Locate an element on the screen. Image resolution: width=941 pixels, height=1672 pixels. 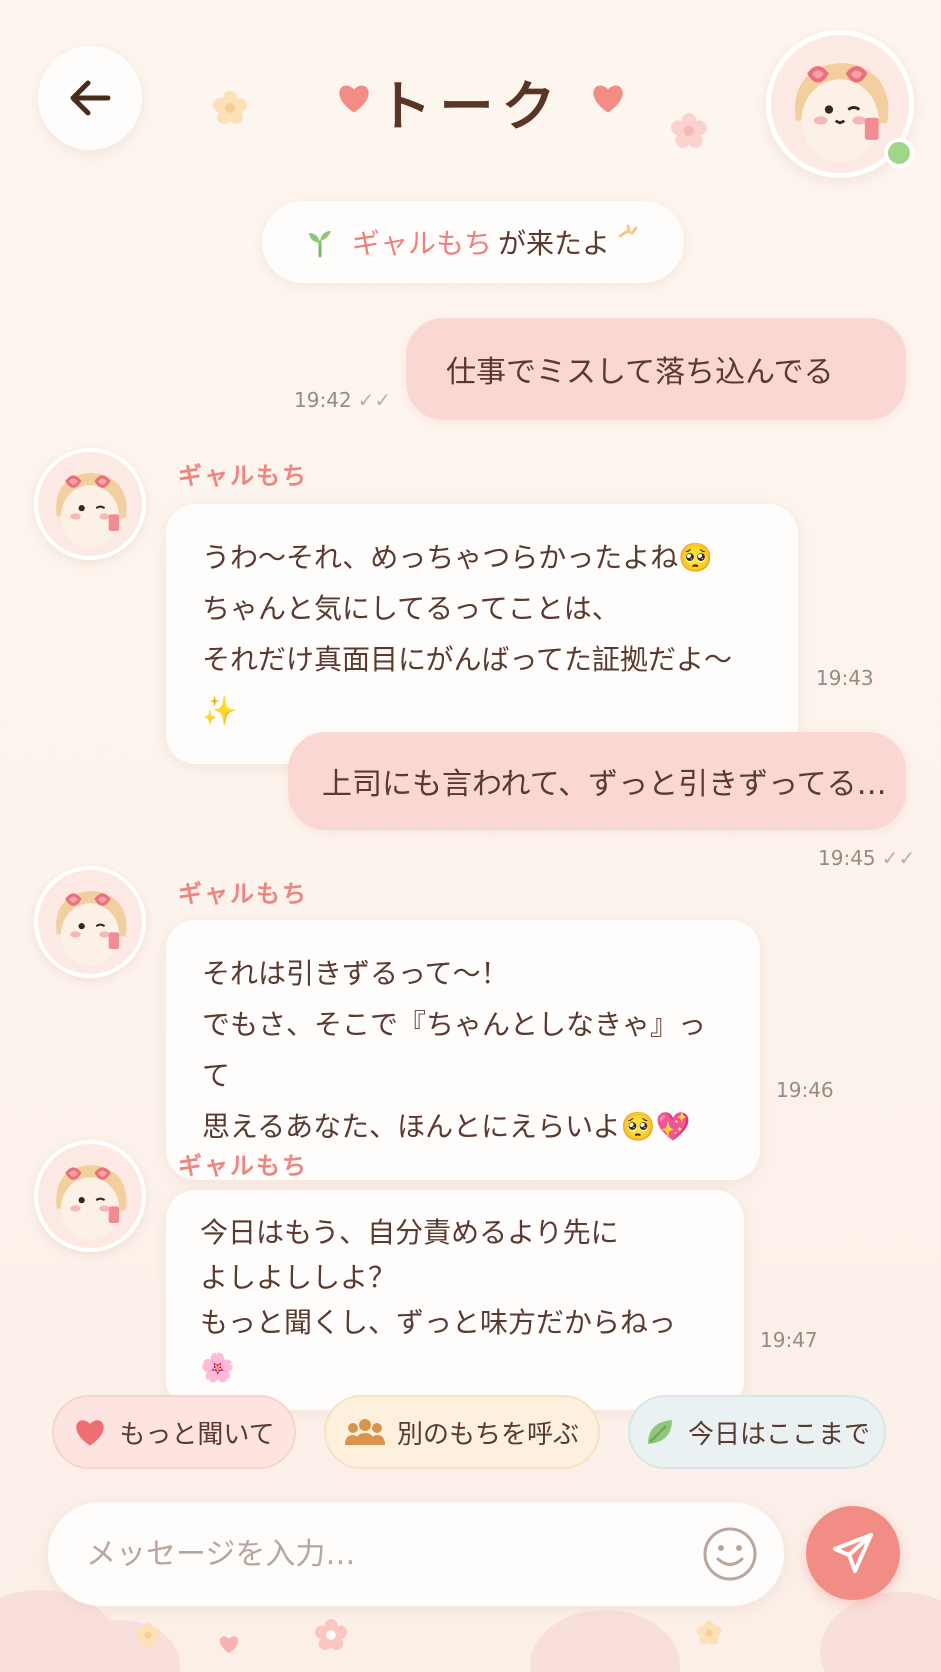
message-text: 仕事でミスして落ち込んでる is located at coordinates (640, 372).